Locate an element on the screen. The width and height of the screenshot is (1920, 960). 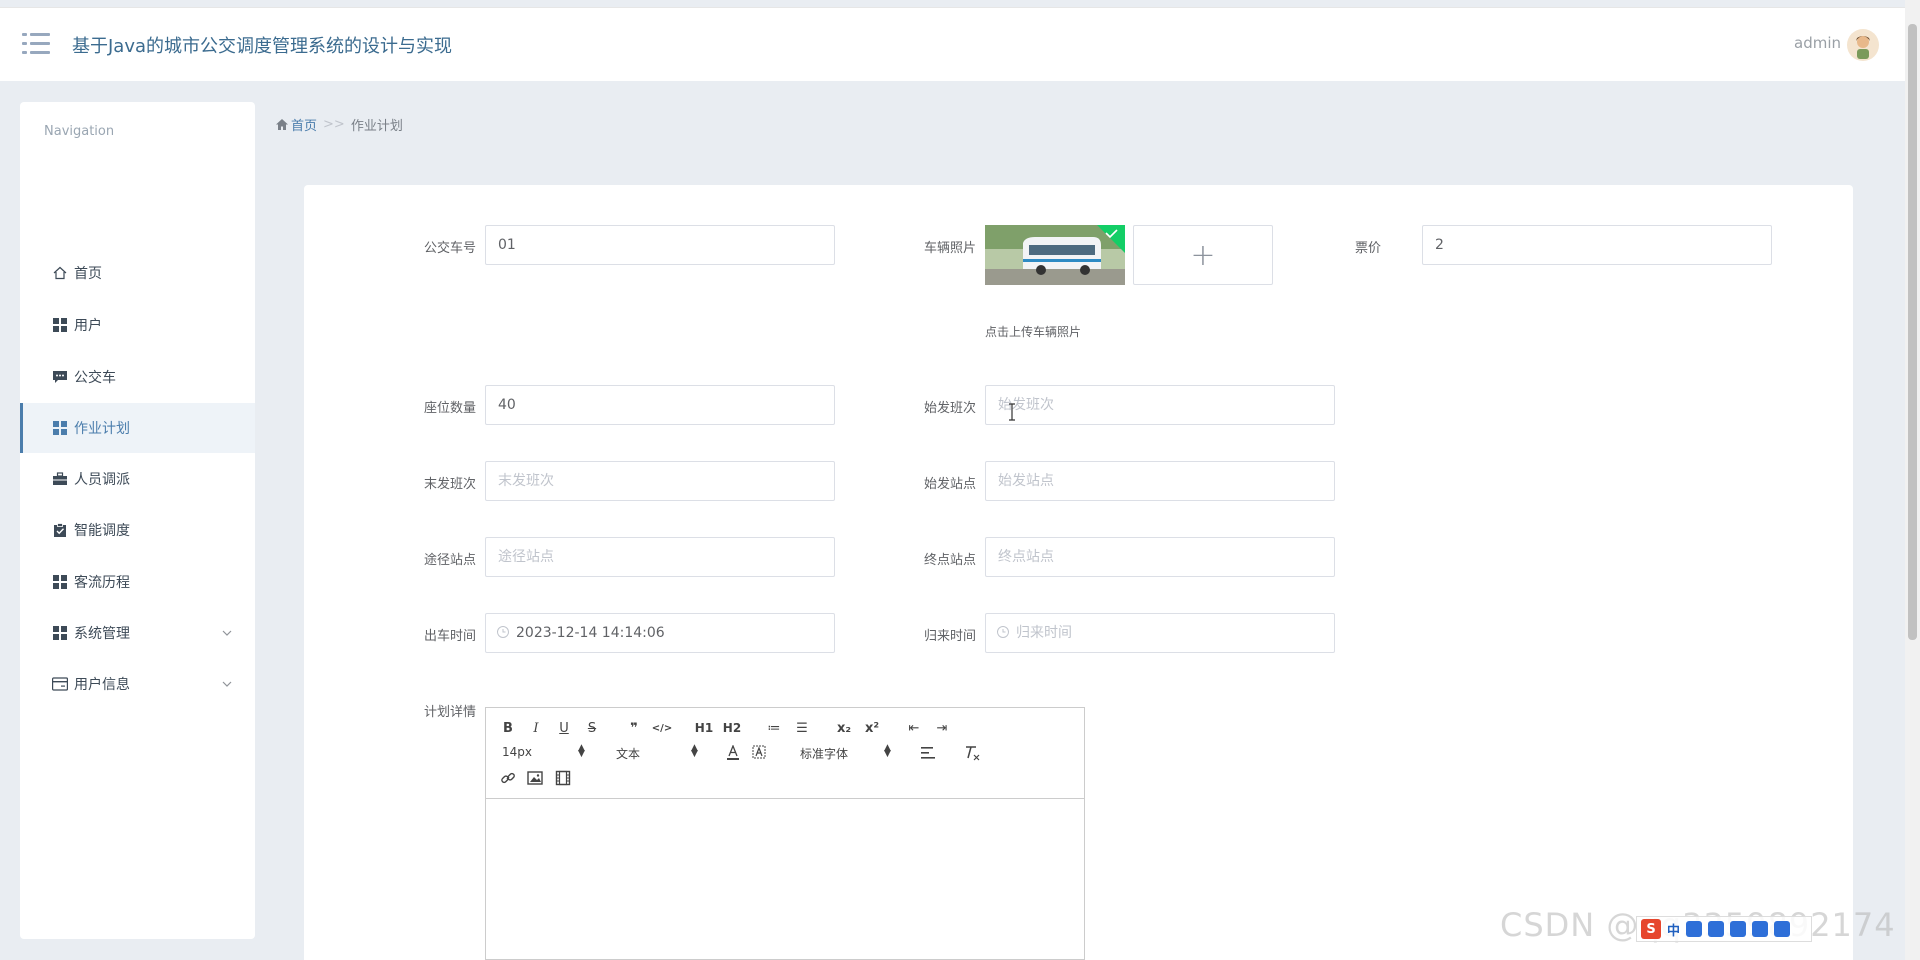
breadcrumb-home: 首页 is located at coordinates (296, 124).